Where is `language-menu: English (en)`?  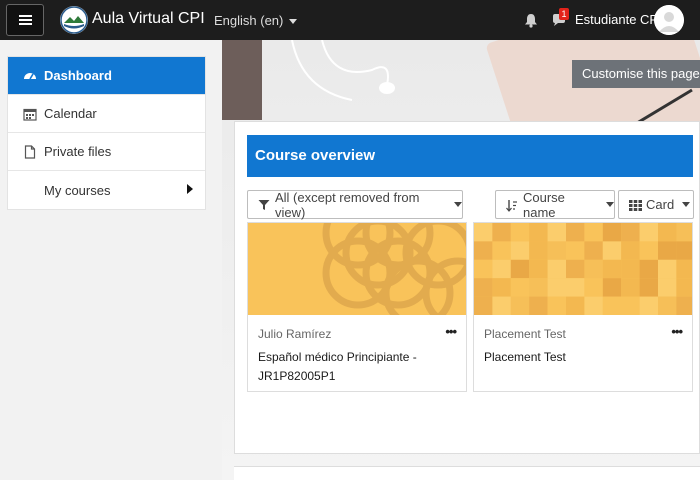 language-menu: English (en) is located at coordinates (256, 20).